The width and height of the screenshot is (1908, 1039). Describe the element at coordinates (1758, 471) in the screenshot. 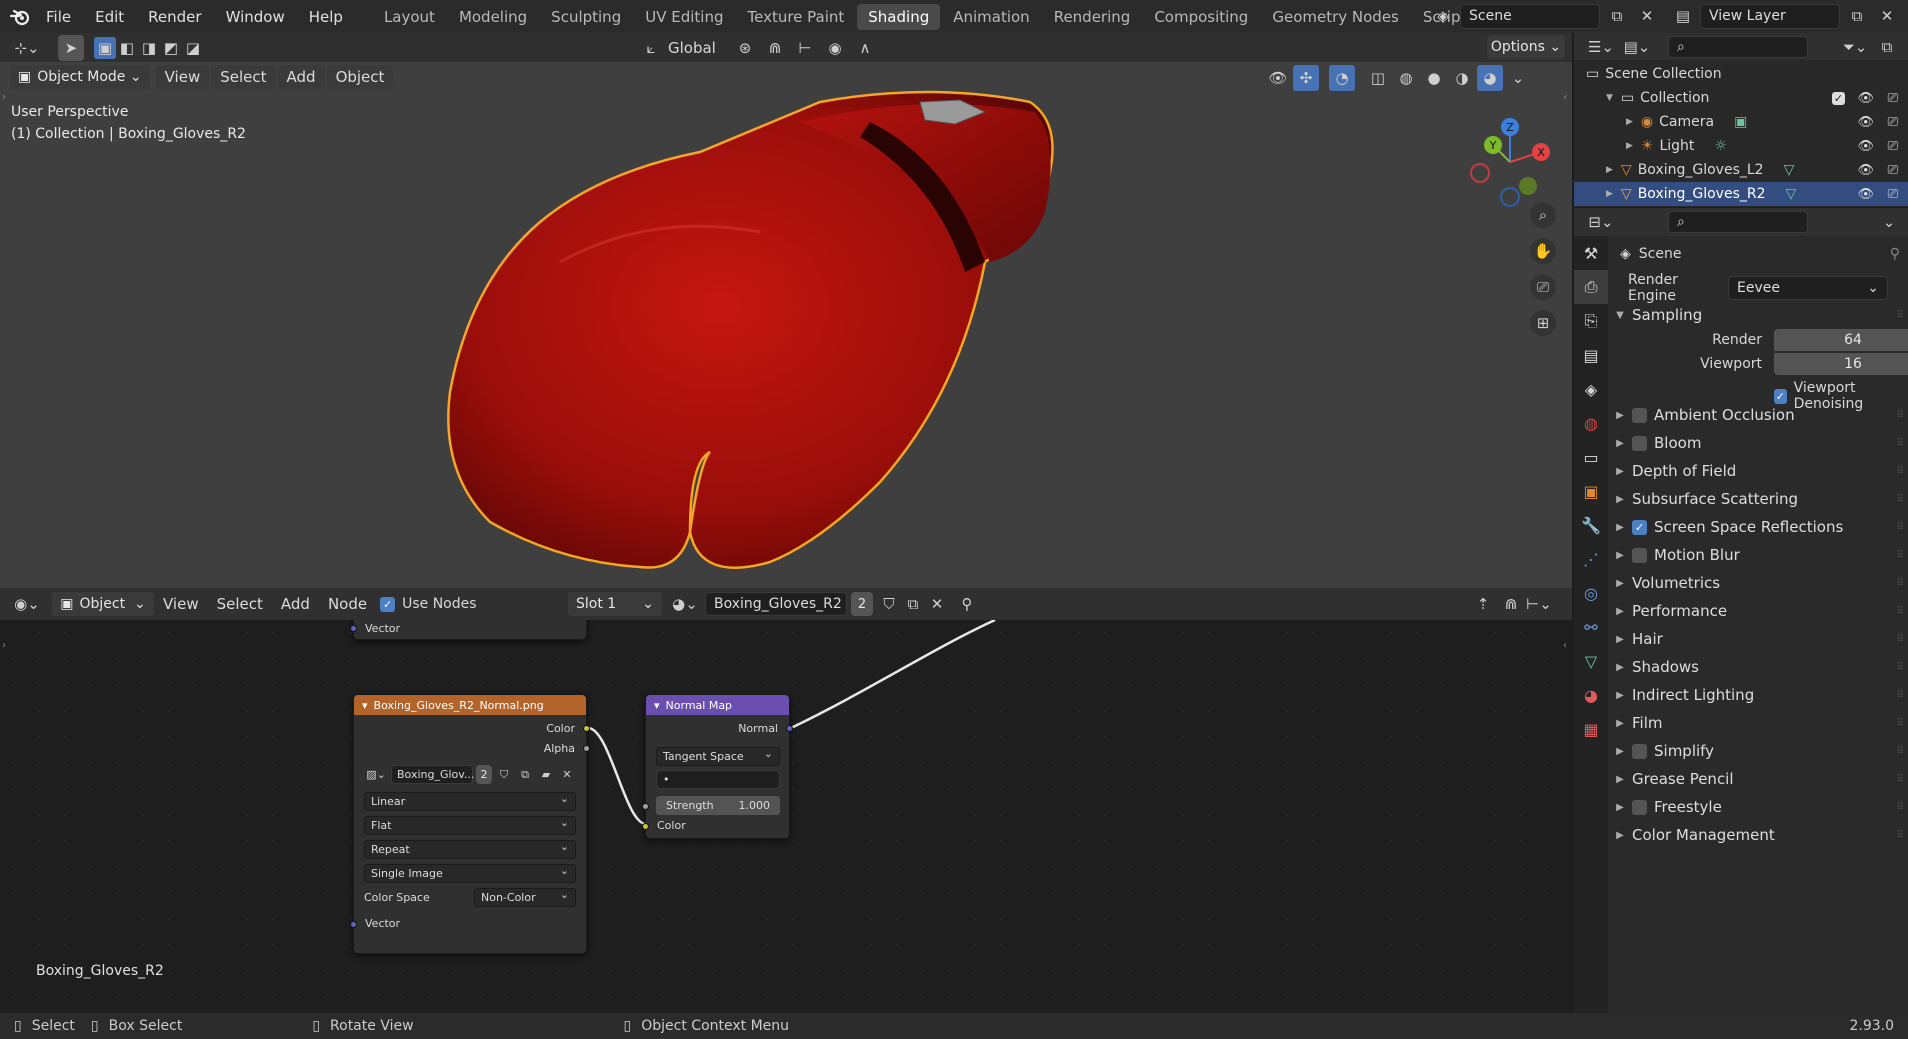

I see `panel-depth-of-field: ▶ Depth of Field ⠿` at that location.